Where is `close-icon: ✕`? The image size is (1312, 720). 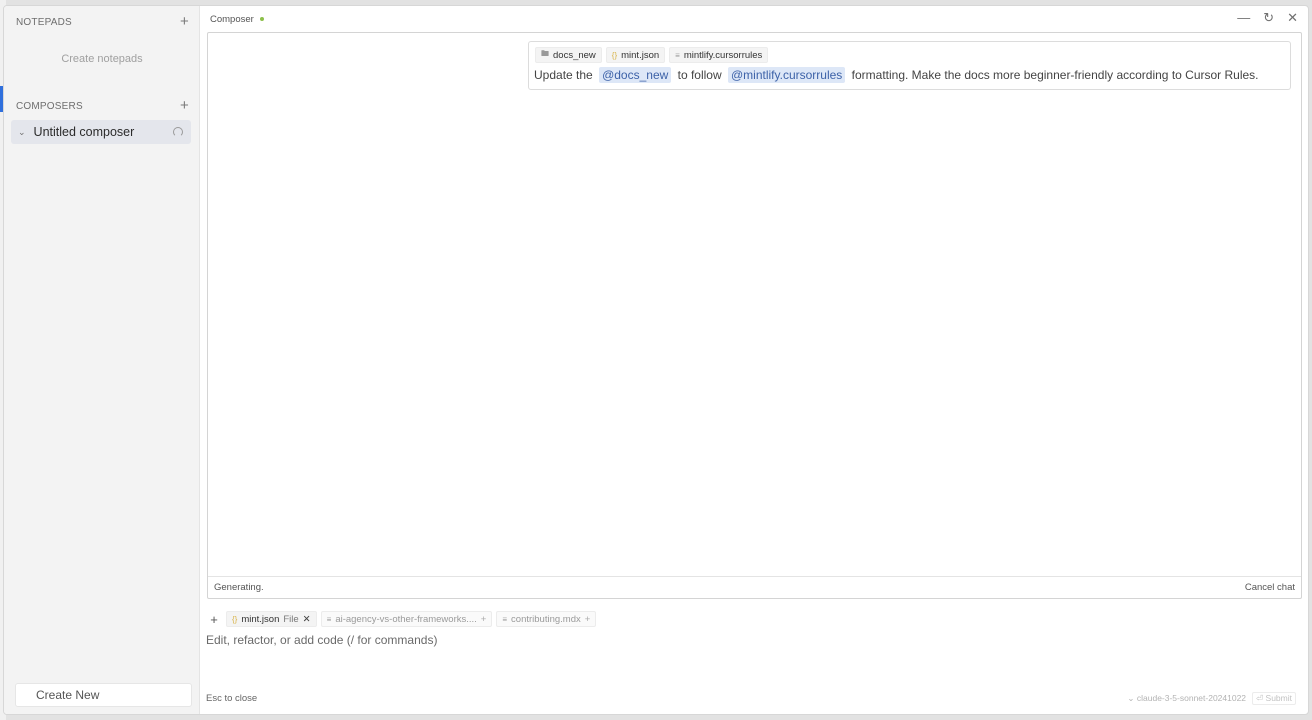 close-icon: ✕ is located at coordinates (1292, 18).